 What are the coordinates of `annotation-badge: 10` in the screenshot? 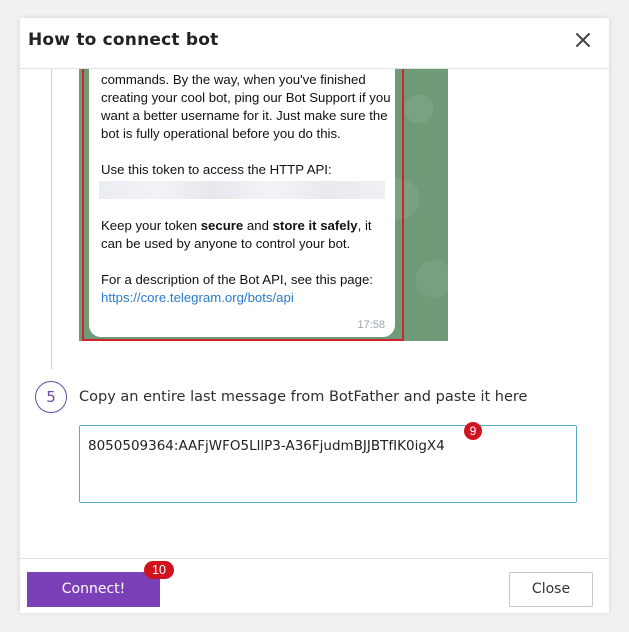 It's located at (159, 570).